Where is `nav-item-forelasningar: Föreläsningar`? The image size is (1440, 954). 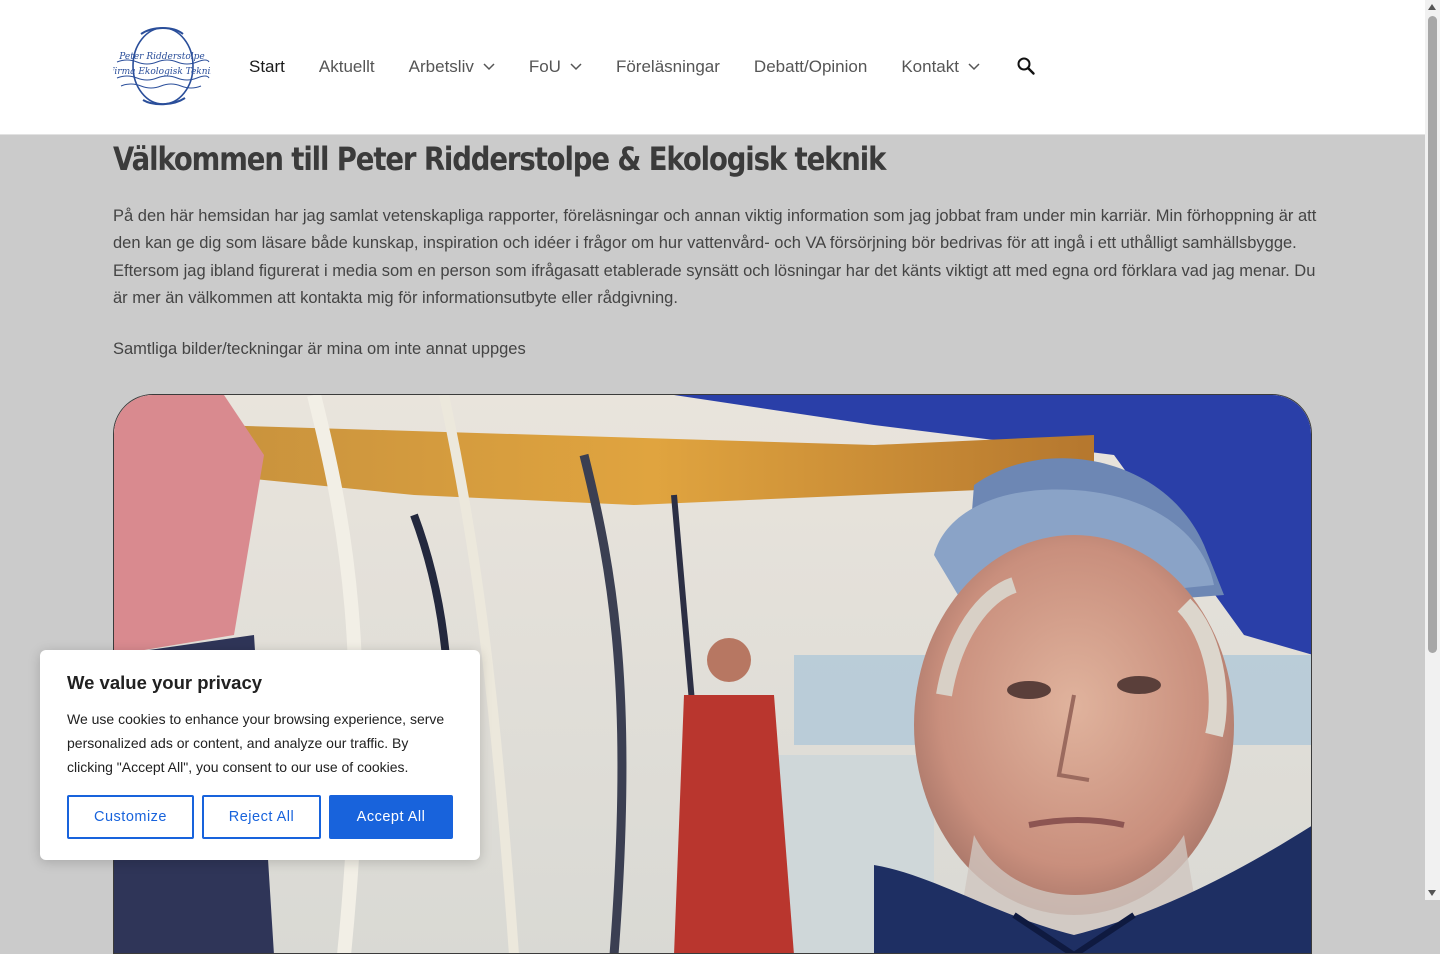 nav-item-forelasningar: Föreläsningar is located at coordinates (668, 67).